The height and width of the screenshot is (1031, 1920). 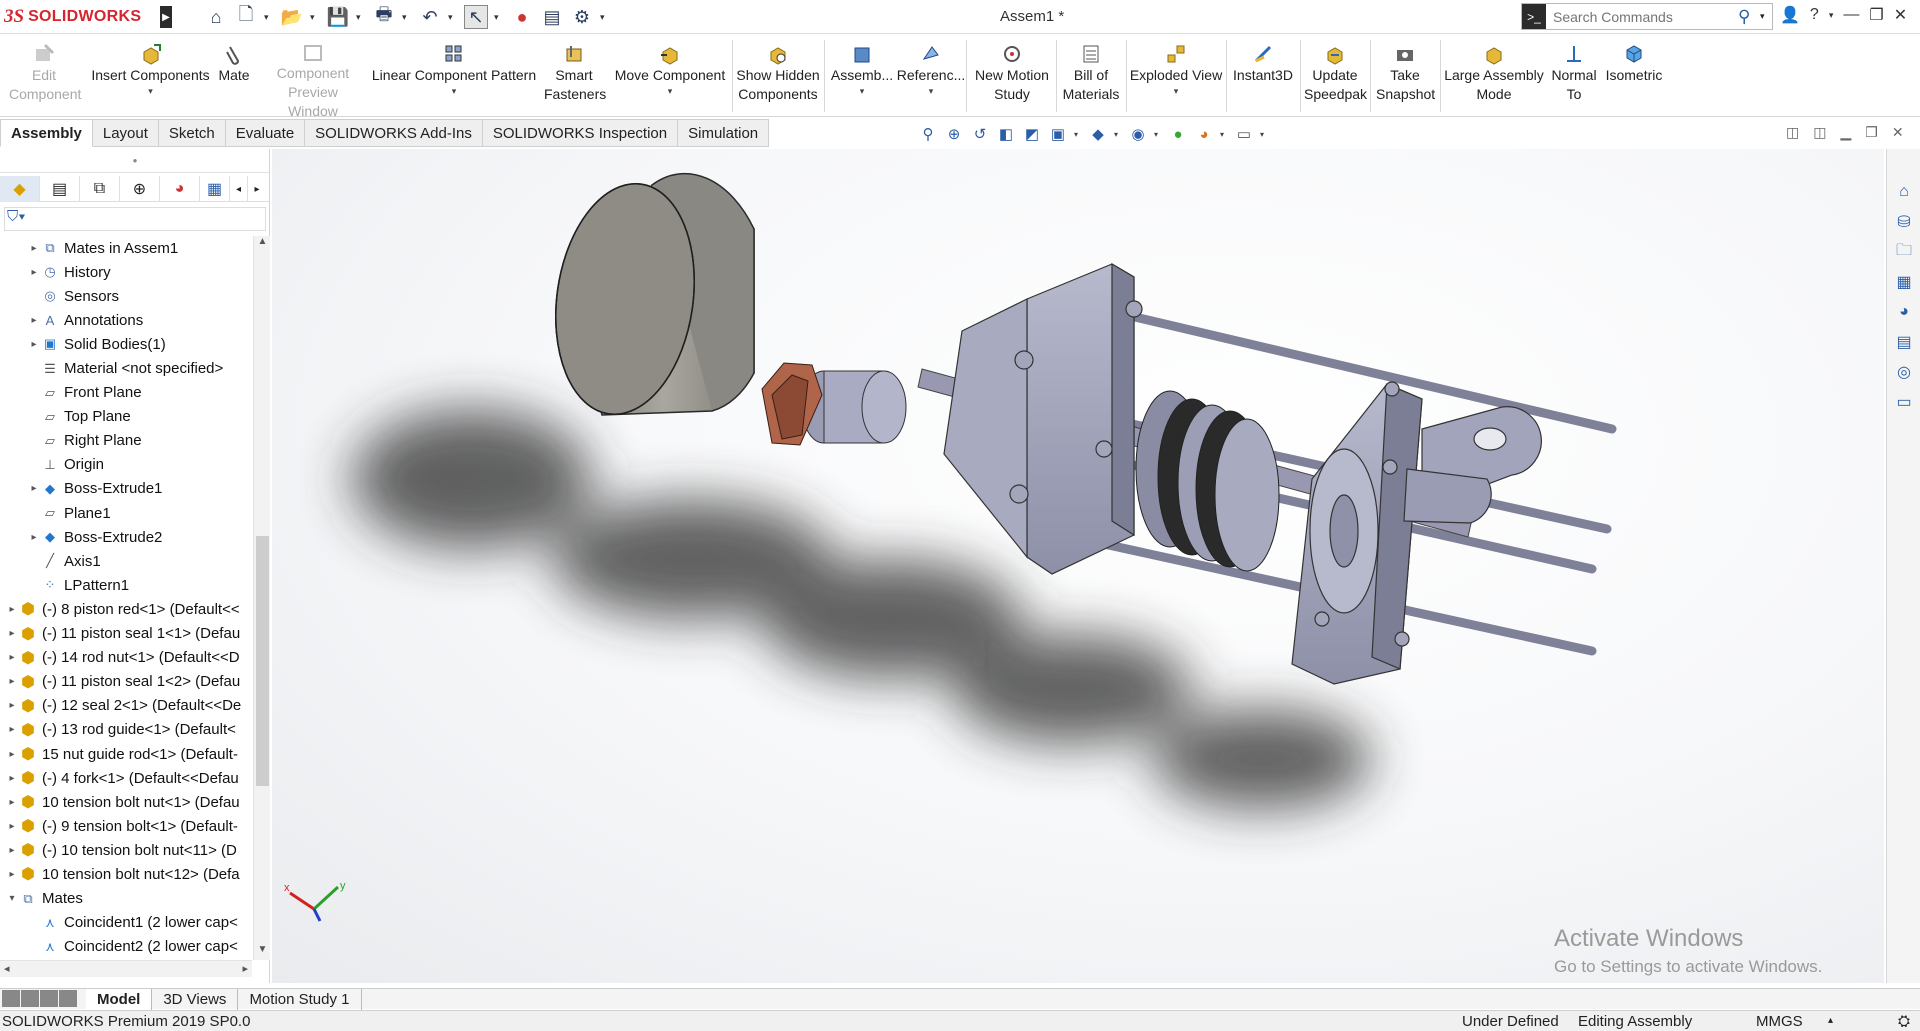 I want to click on take-snapshot-button: Take Snapshot, so click(x=1405, y=75).